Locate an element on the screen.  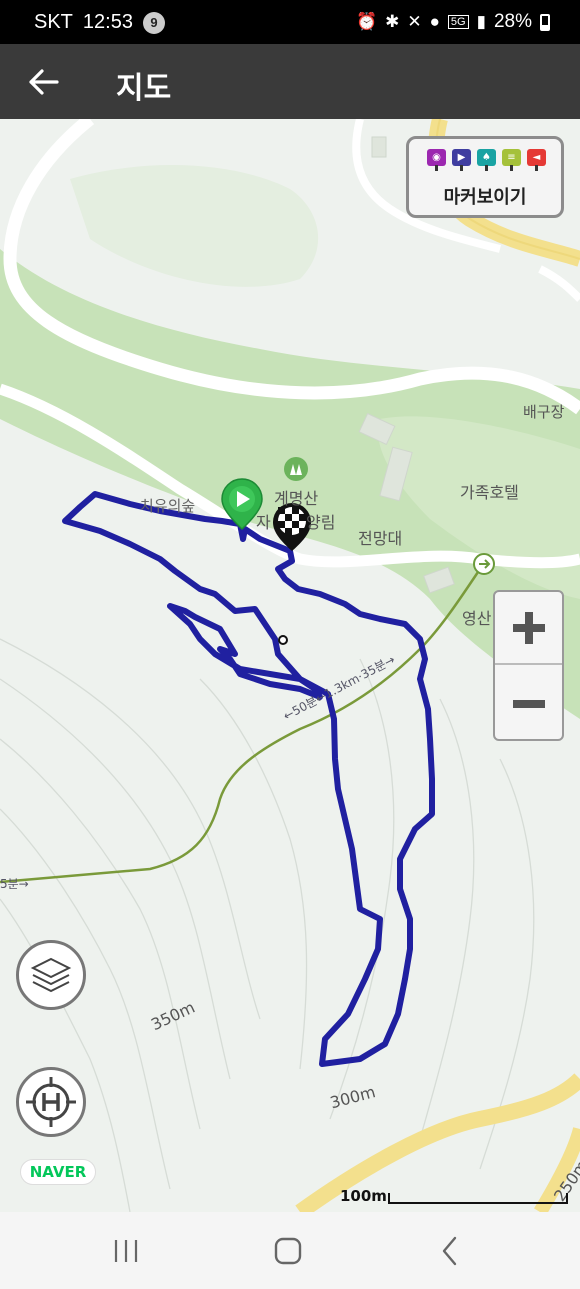
status-left: SKT 12:53 9 is located at coordinates (99, 22).